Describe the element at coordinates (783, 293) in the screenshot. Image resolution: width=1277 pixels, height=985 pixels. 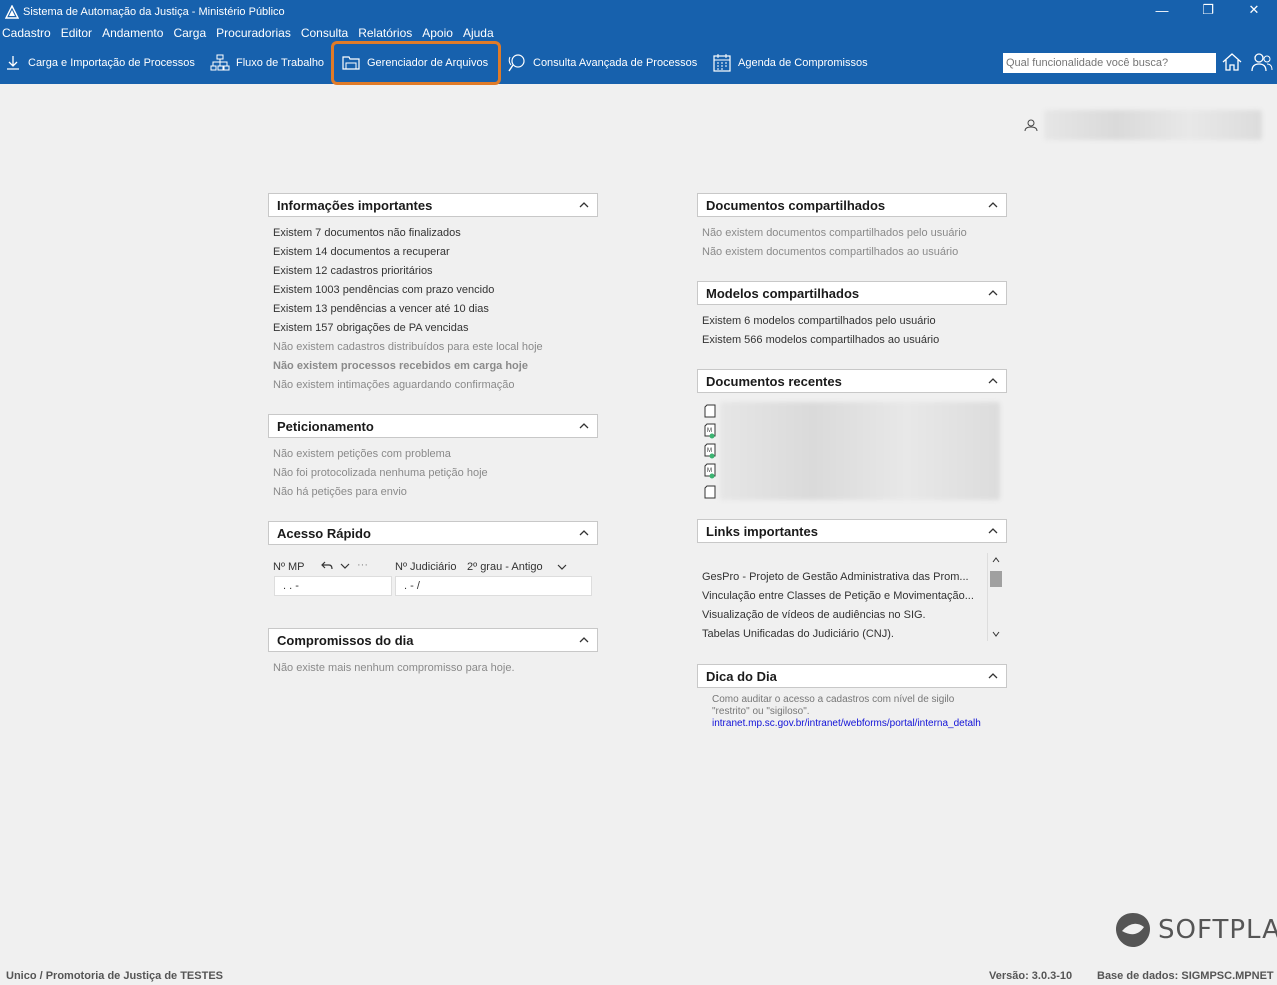
I see `panel-title: Modelos compartilhados` at that location.